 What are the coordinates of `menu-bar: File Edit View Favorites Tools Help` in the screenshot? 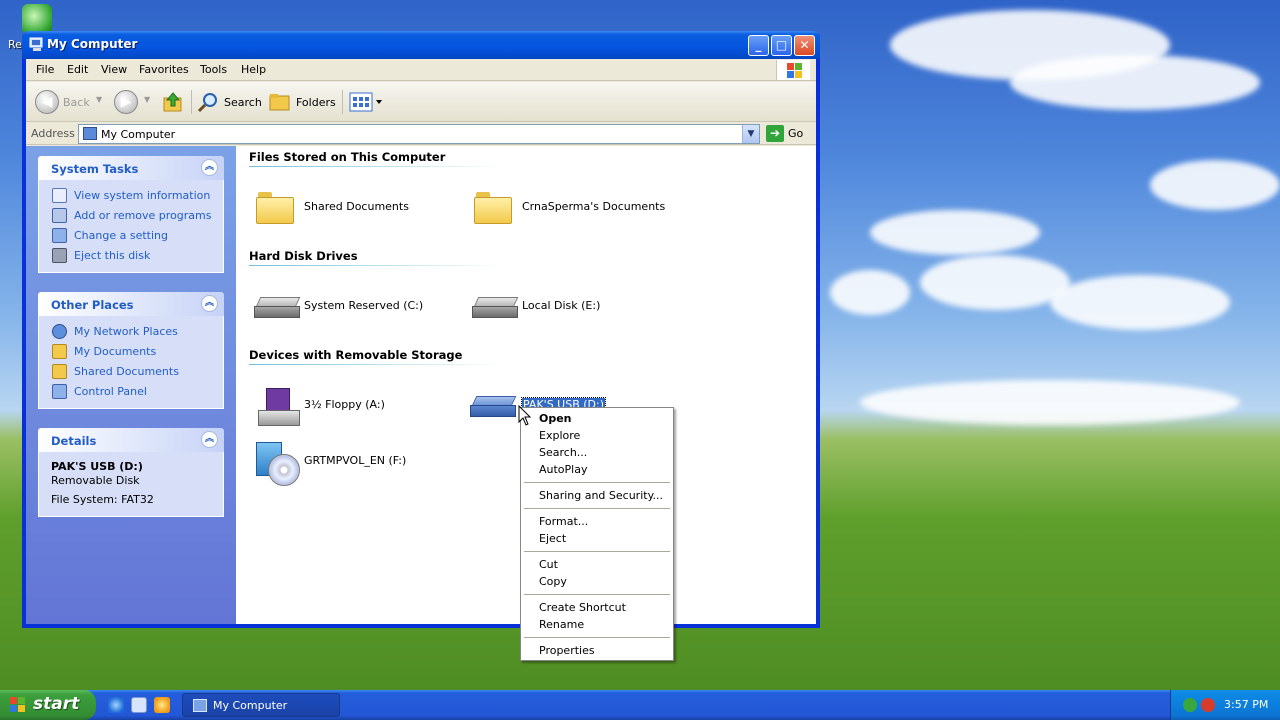 It's located at (421, 70).